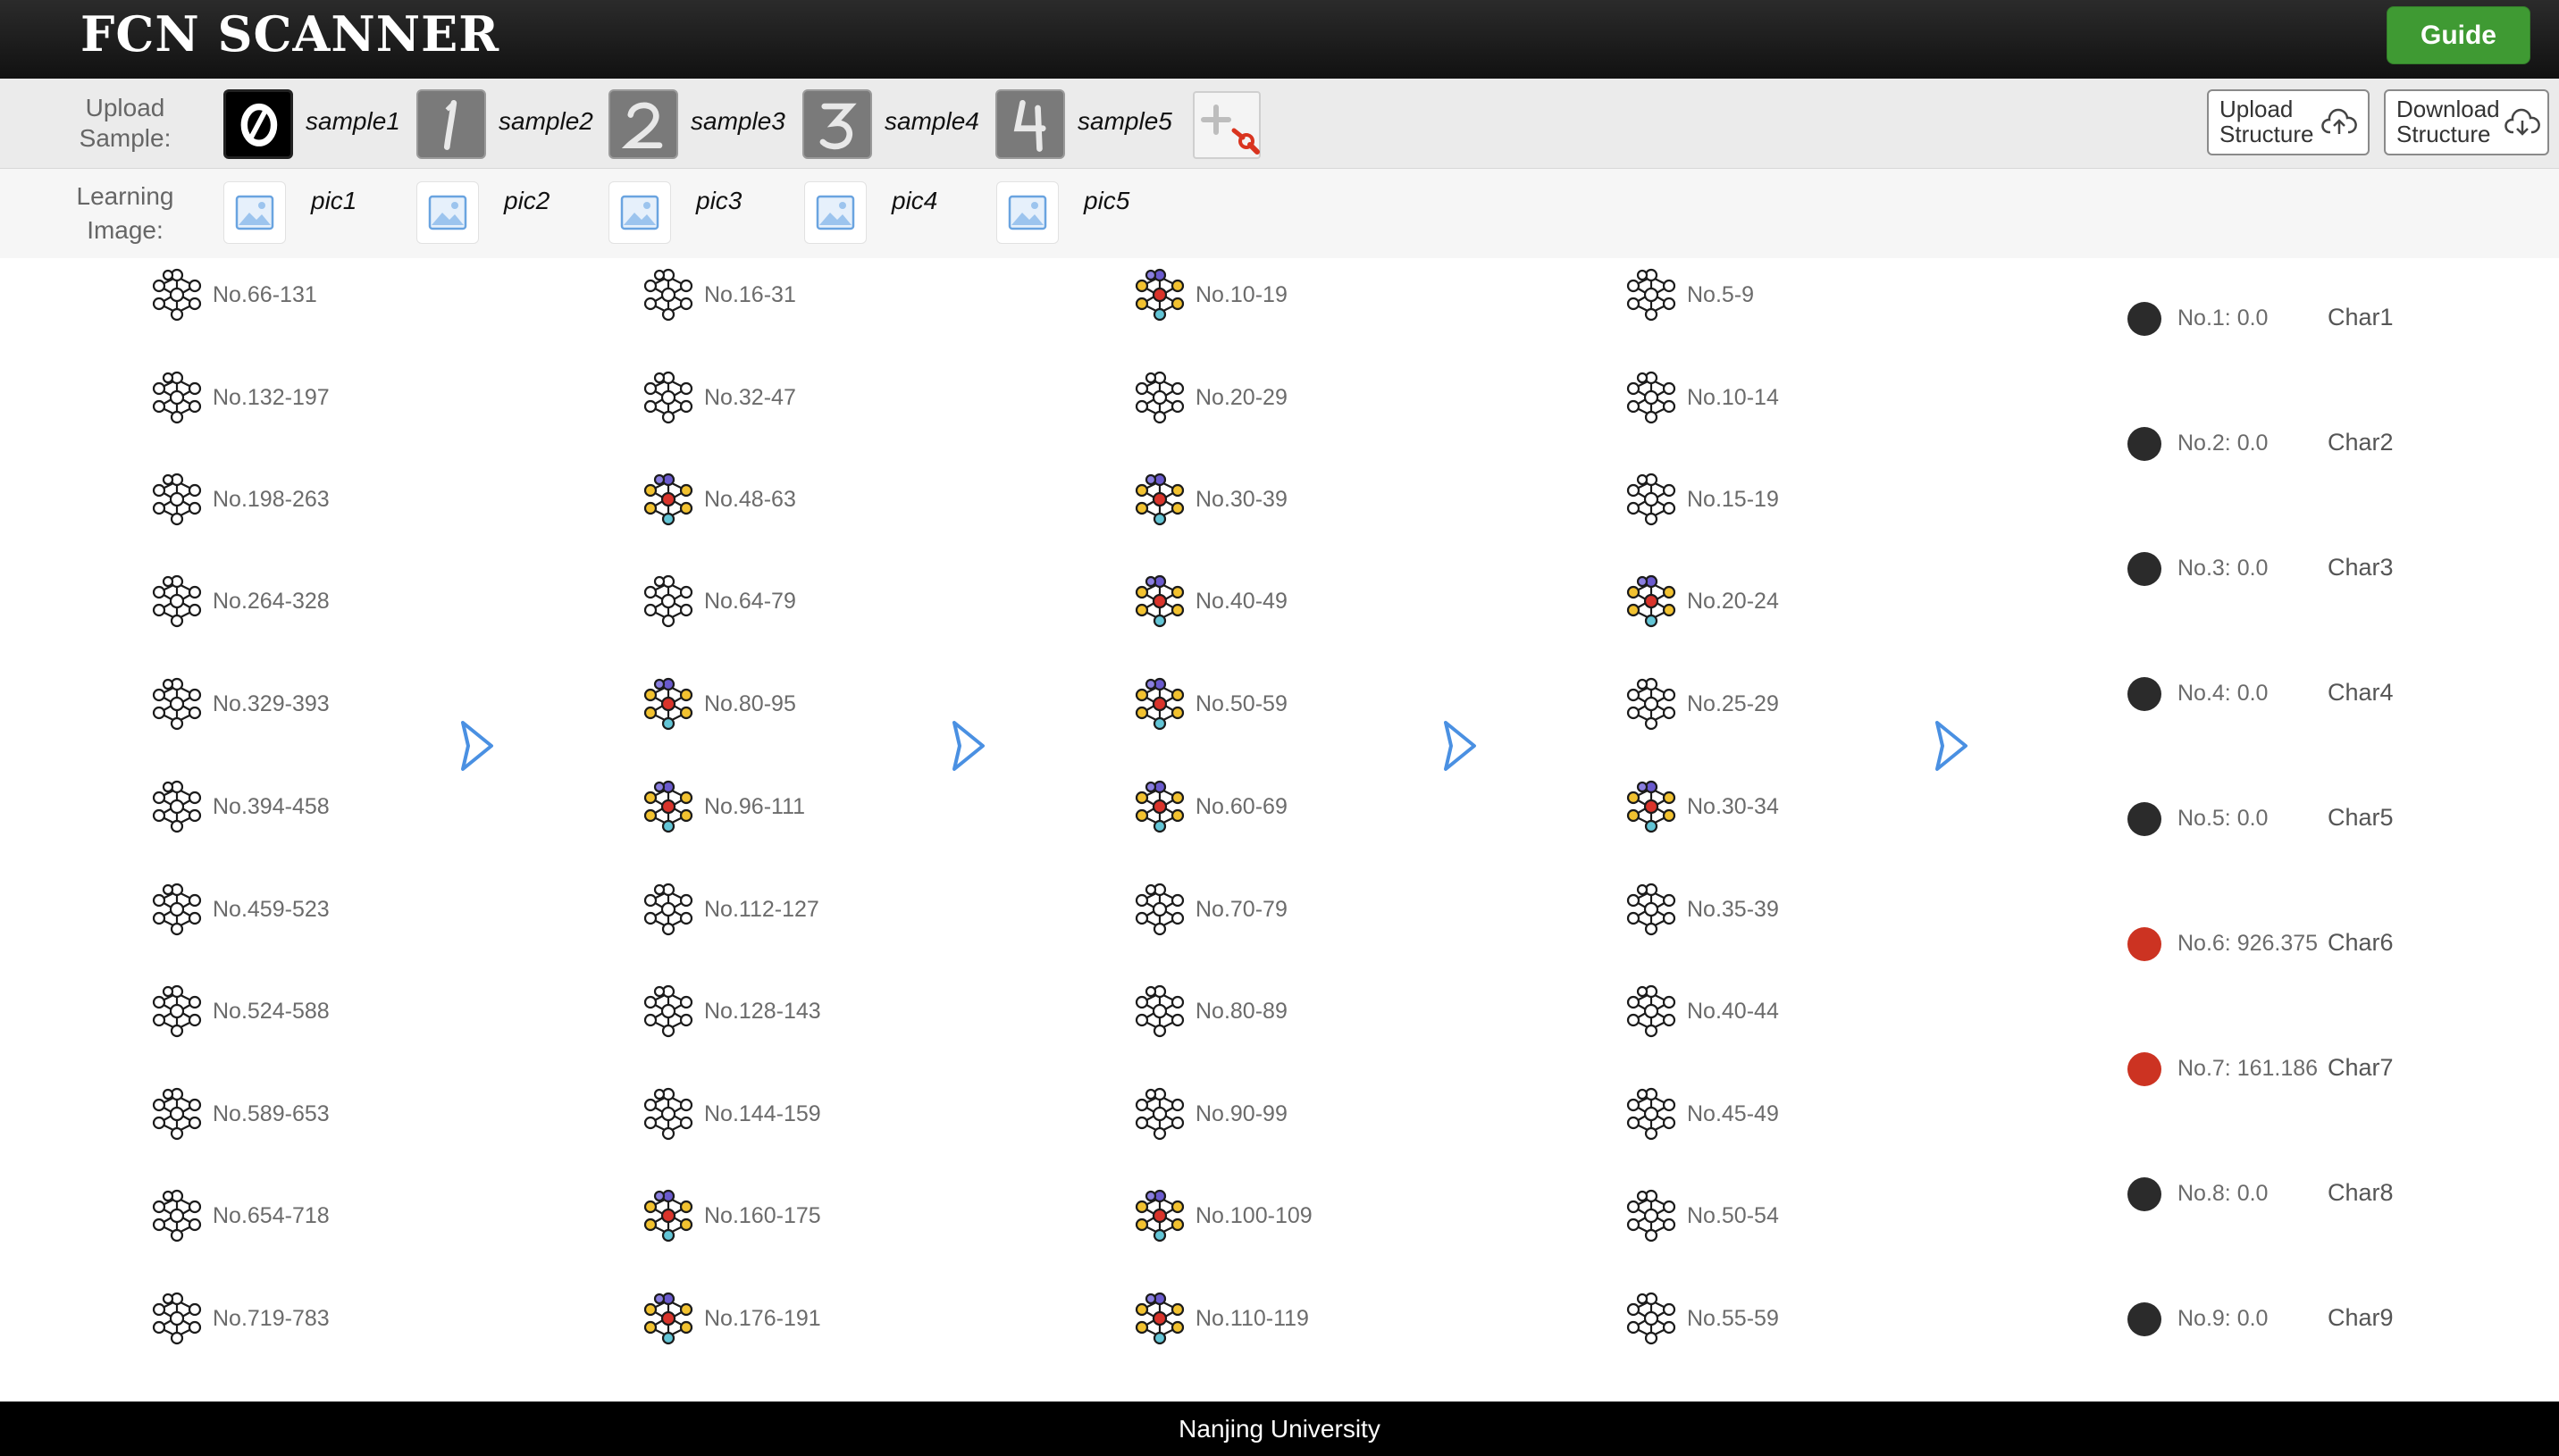  I want to click on add-sample-button, so click(1227, 125).